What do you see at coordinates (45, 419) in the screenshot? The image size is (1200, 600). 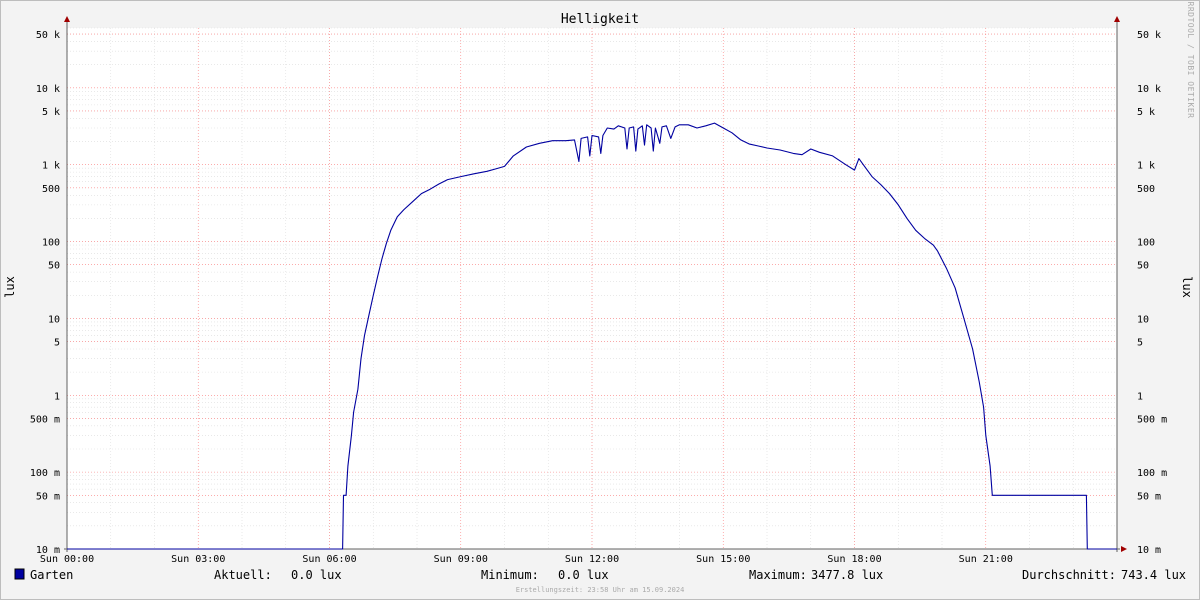 I see `y-tick-label-left: 500 m` at bounding box center [45, 419].